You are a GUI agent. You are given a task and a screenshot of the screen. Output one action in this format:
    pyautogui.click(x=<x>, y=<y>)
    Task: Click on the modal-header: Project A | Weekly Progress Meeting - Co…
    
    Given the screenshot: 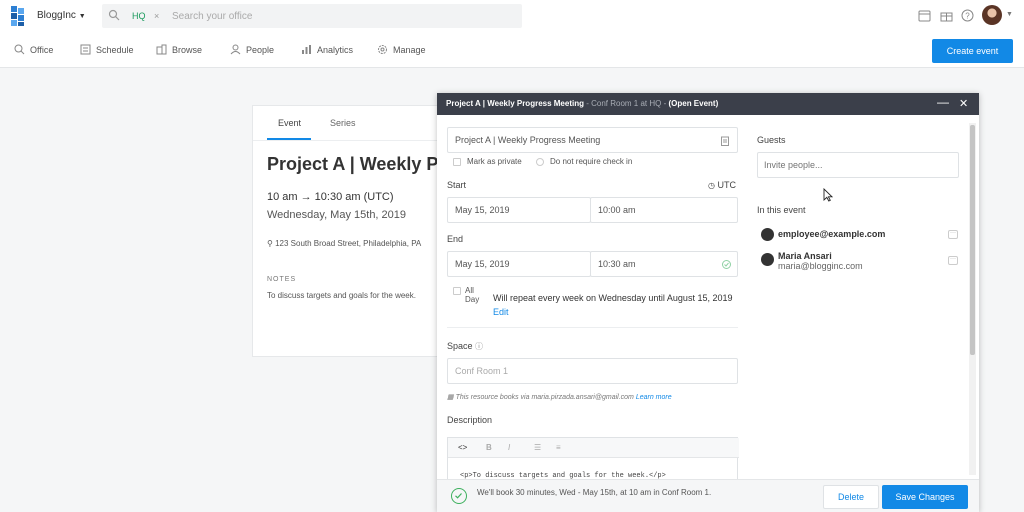 What is the action you would take?
    pyautogui.click(x=708, y=104)
    